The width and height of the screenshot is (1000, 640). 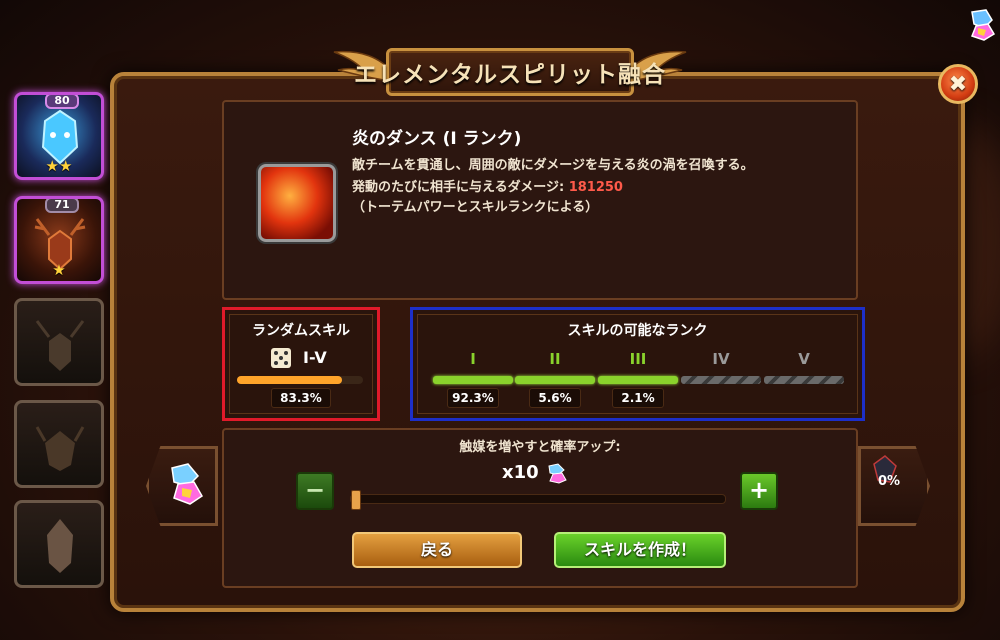 I want to click on random-skill-box: ランダムスキル I-V 83.3%, so click(x=301, y=364).